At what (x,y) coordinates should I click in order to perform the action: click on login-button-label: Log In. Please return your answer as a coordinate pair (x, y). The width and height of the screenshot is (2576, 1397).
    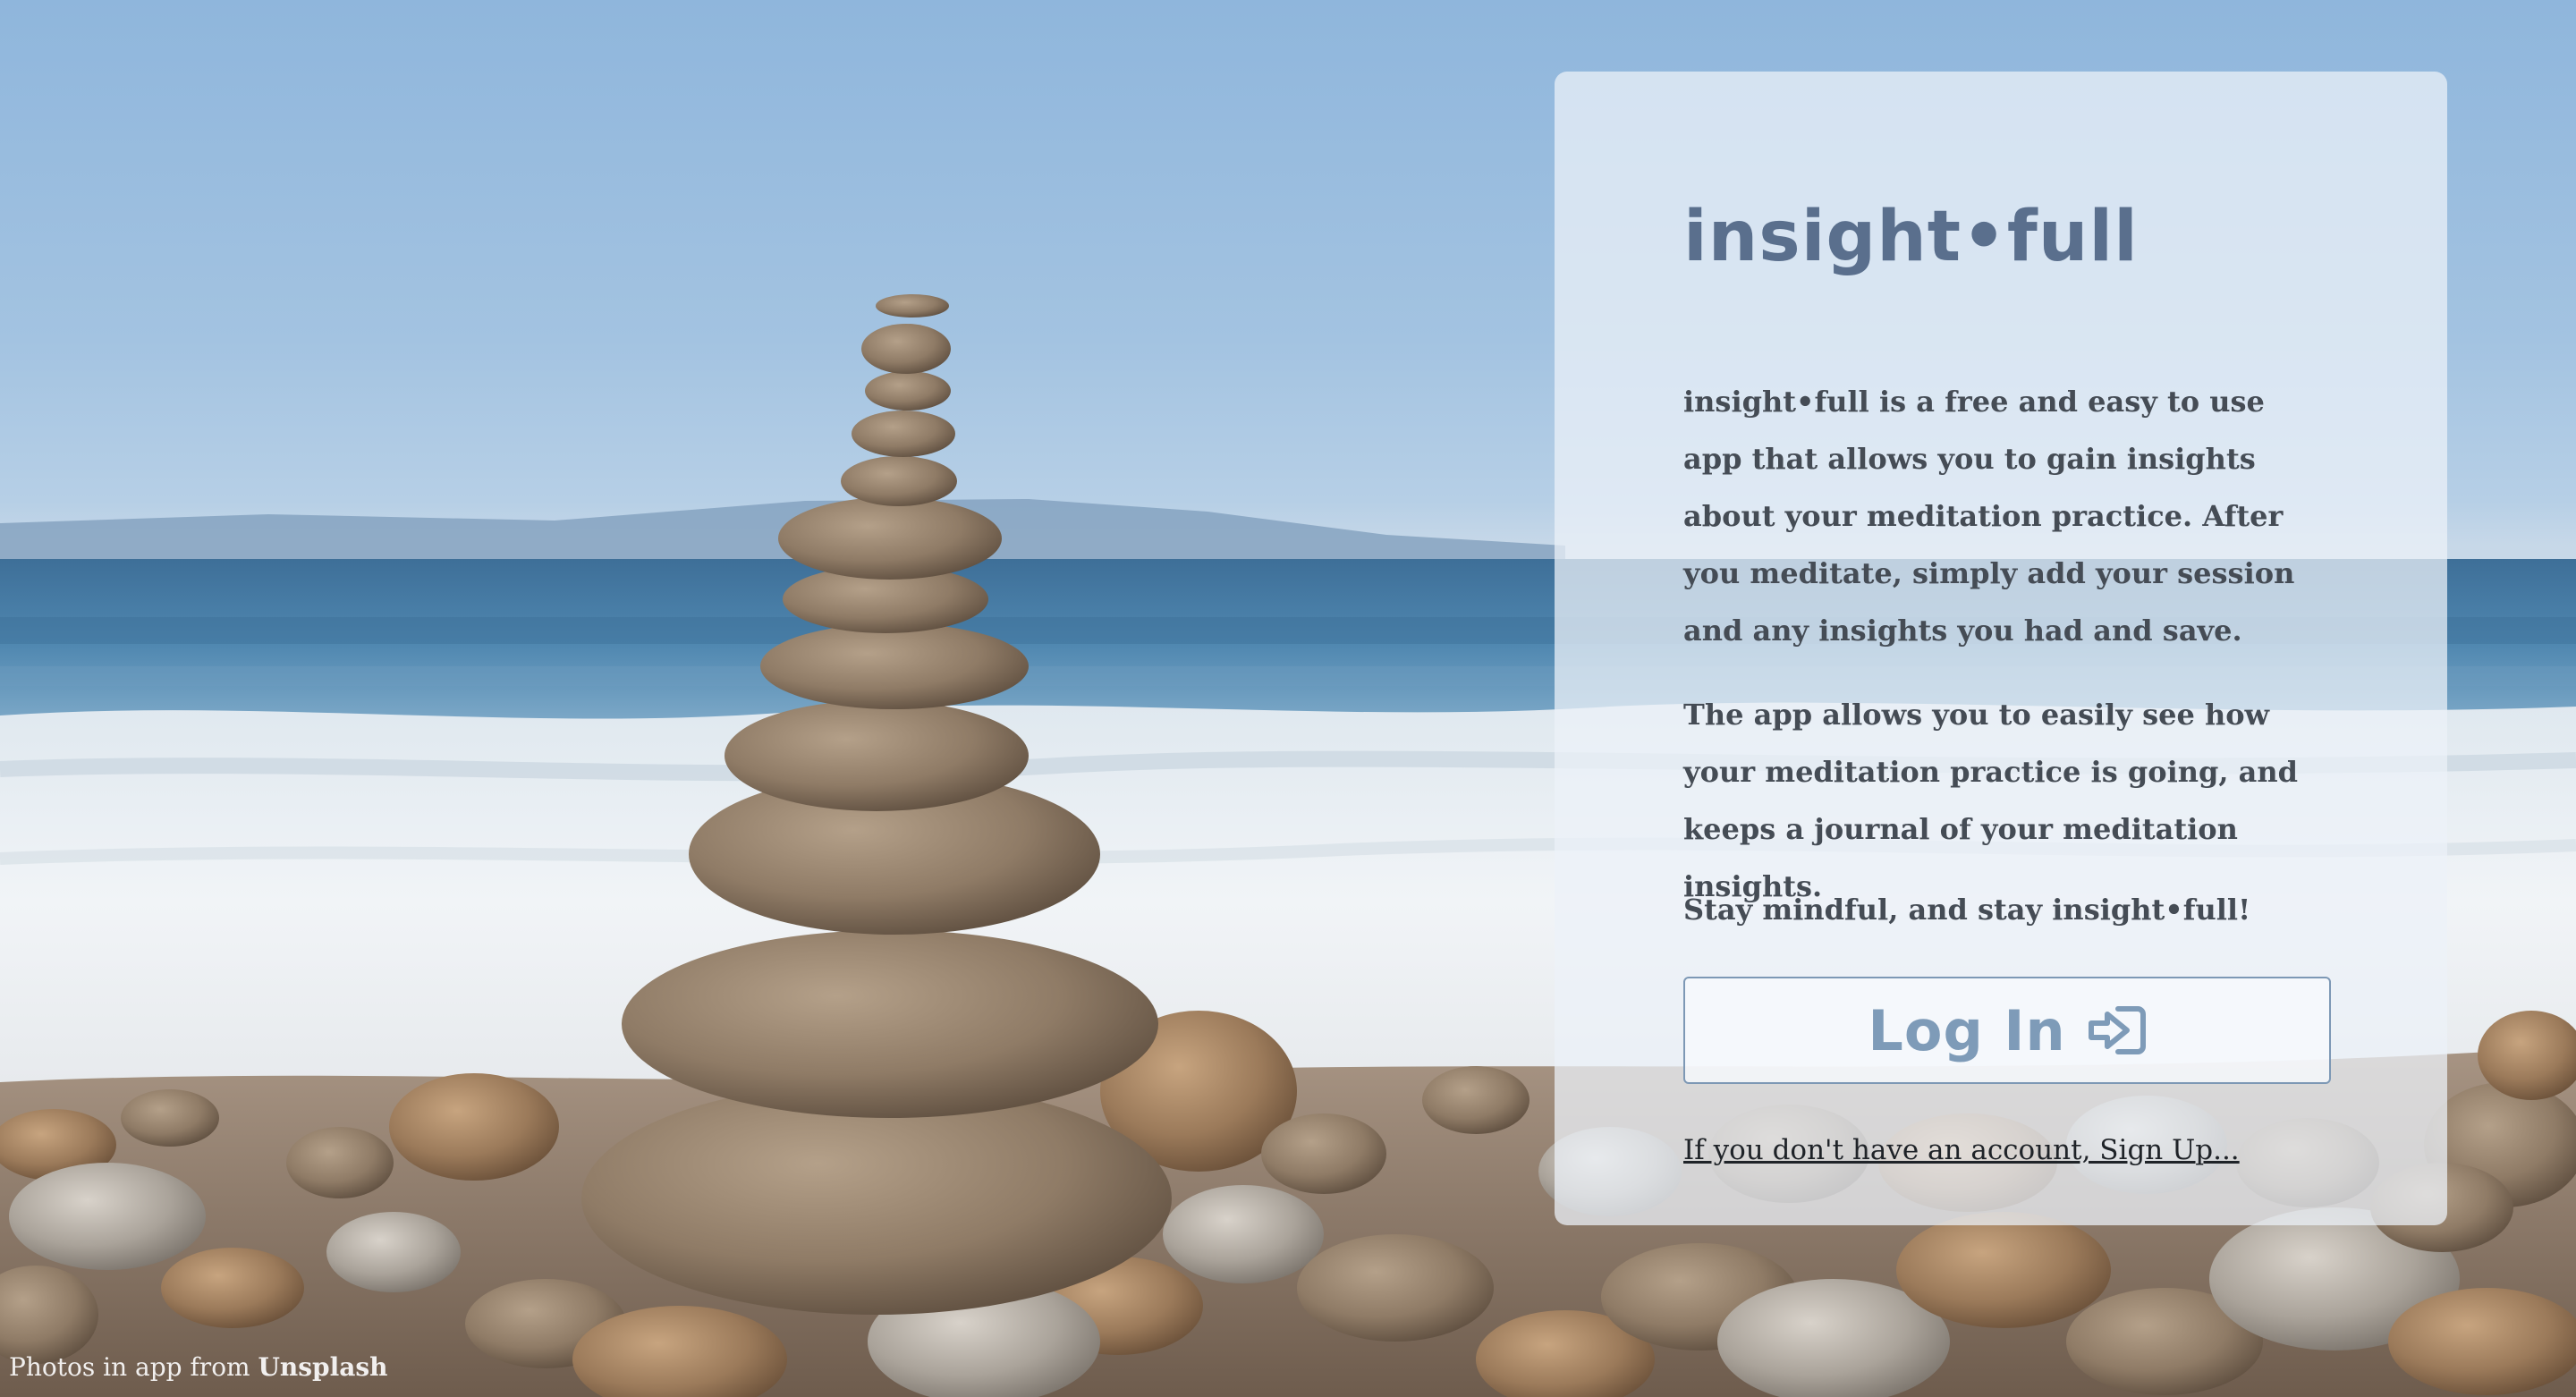
    Looking at the image, I should click on (1967, 1030).